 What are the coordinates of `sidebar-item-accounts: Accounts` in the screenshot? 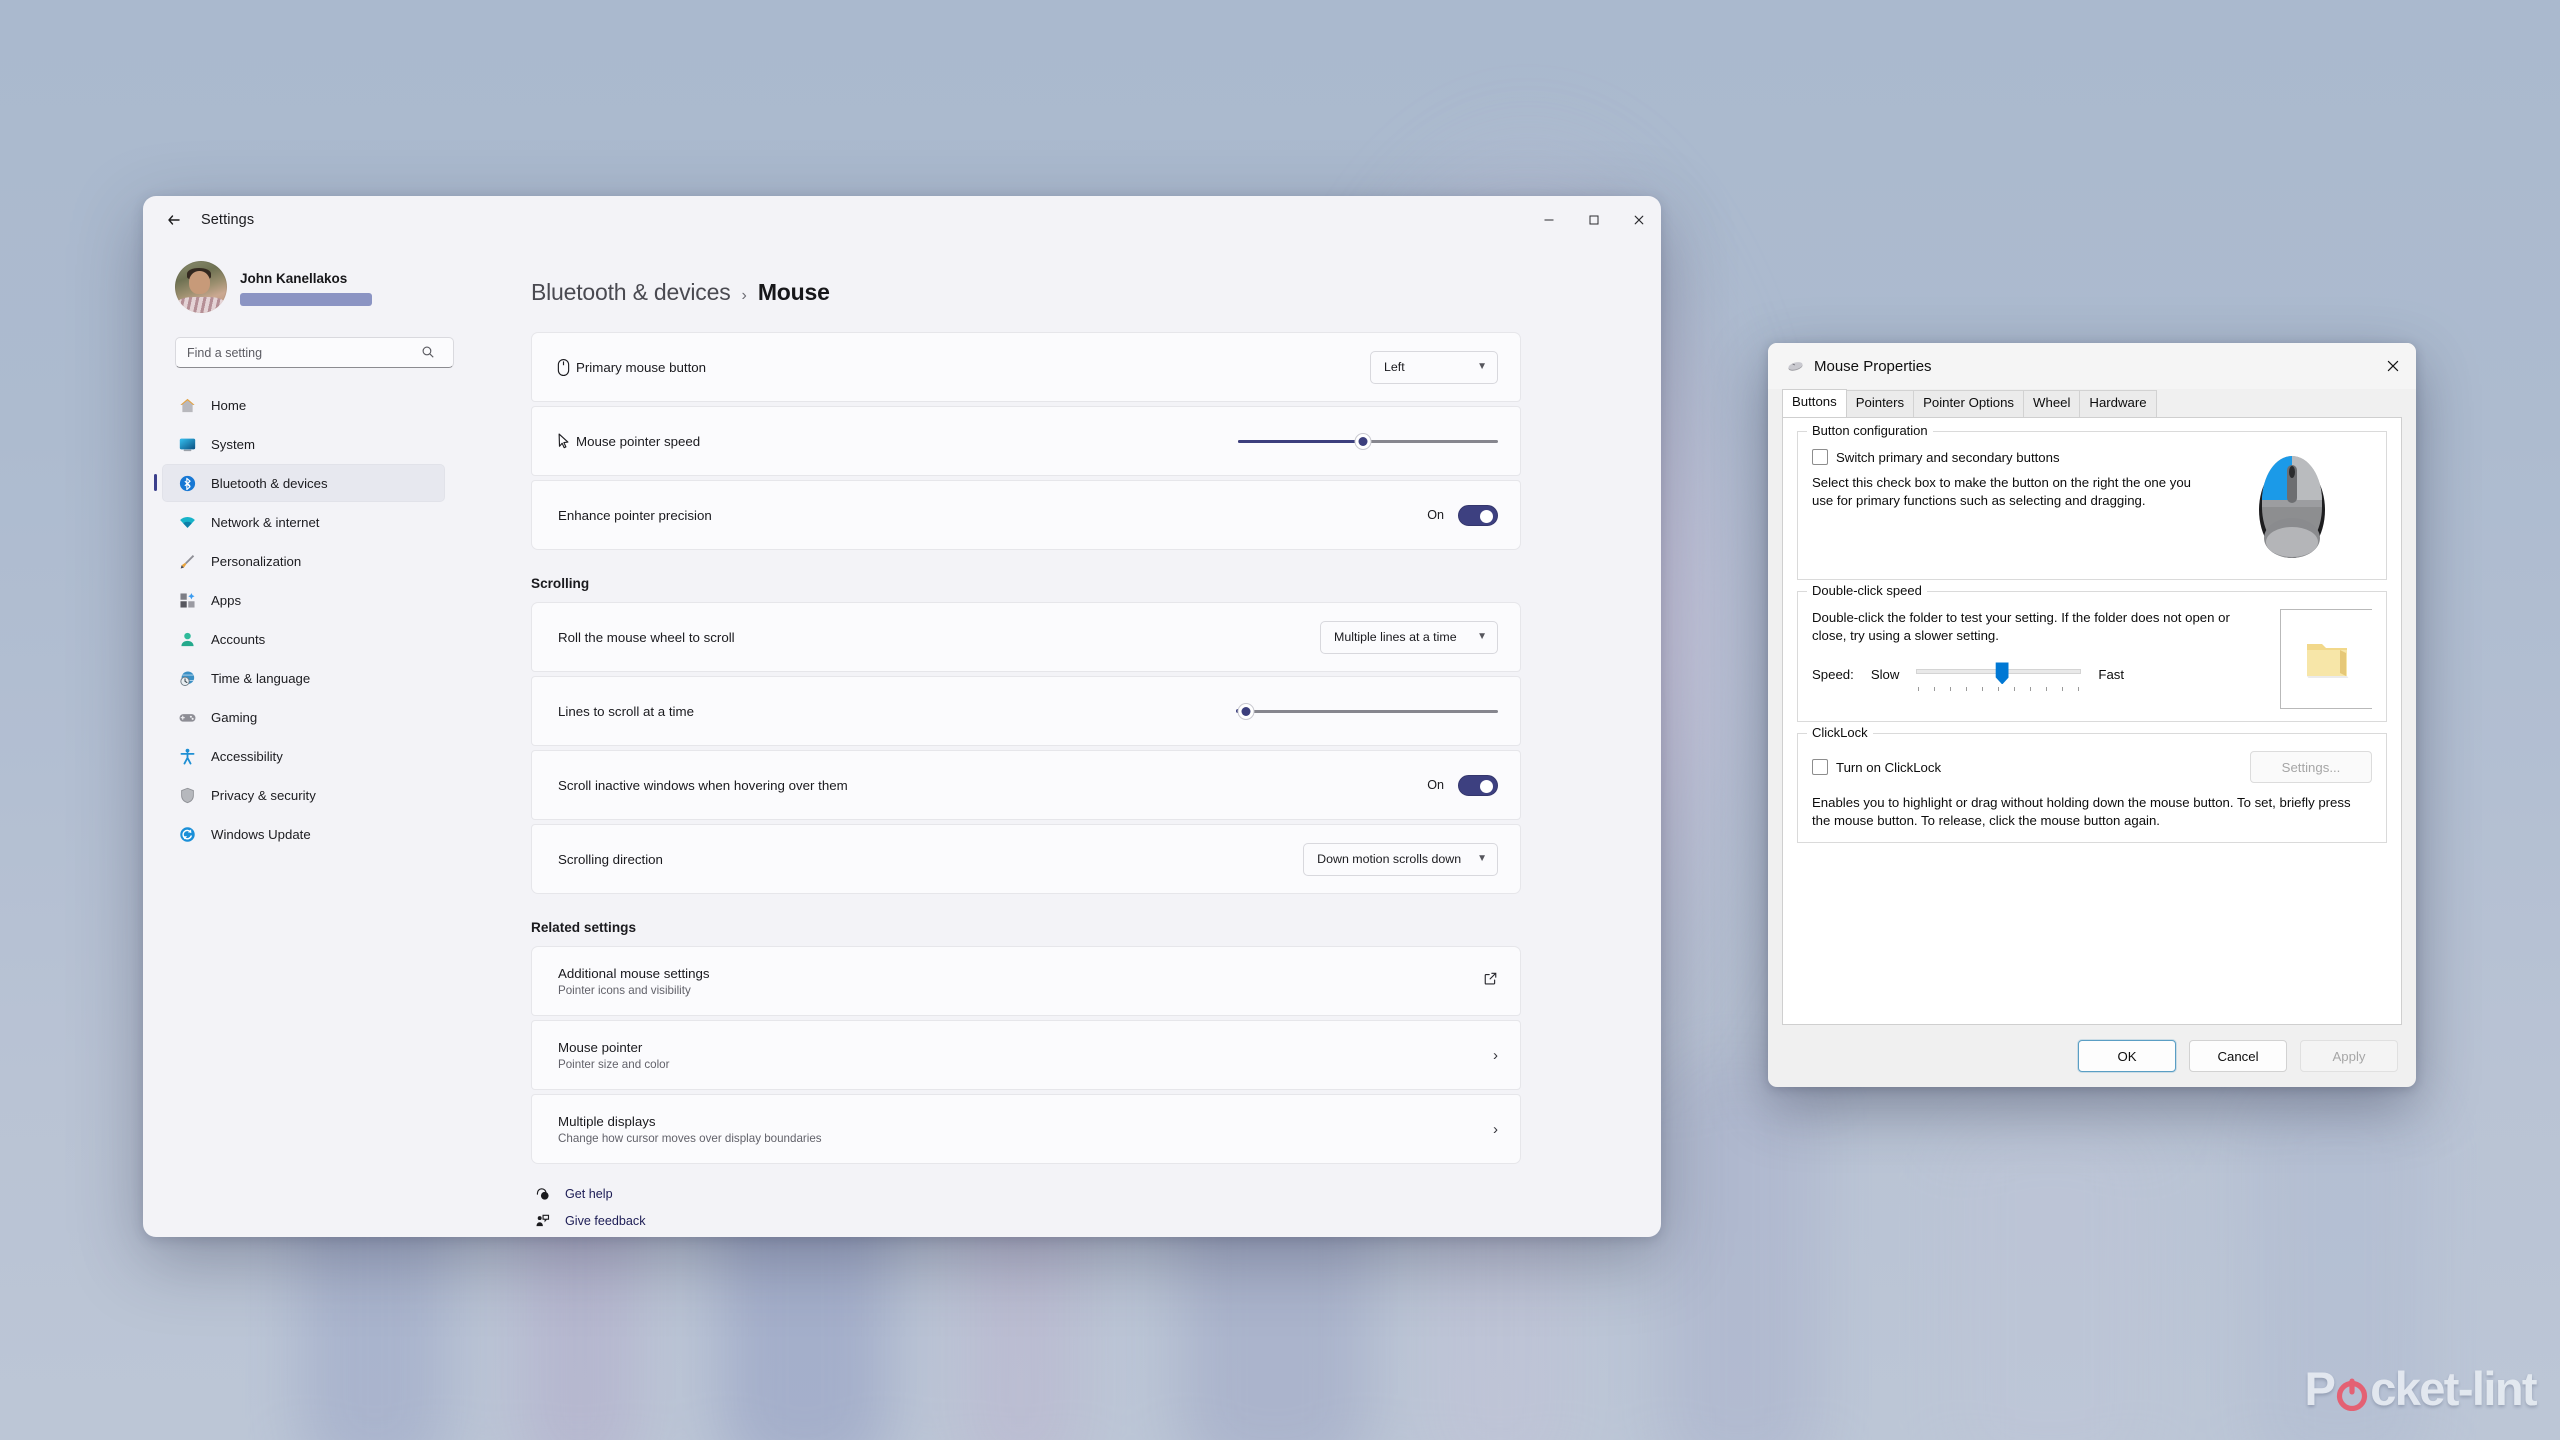 It's located at (303, 639).